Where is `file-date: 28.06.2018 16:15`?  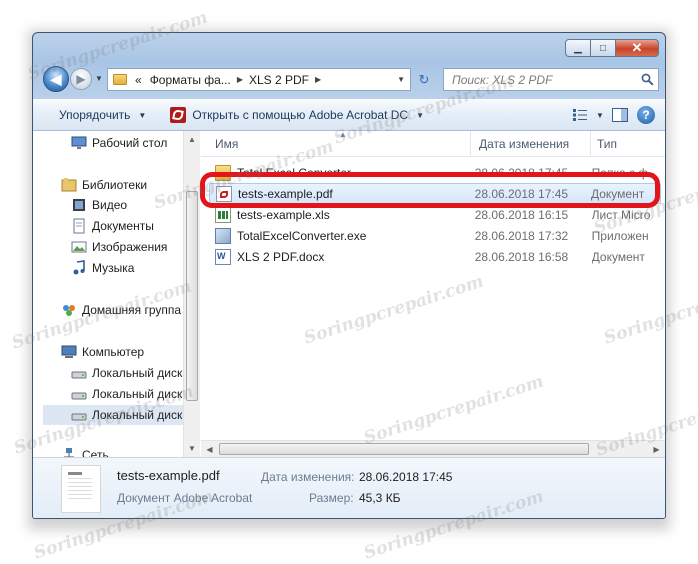 file-date: 28.06.2018 16:15 is located at coordinates (521, 214).